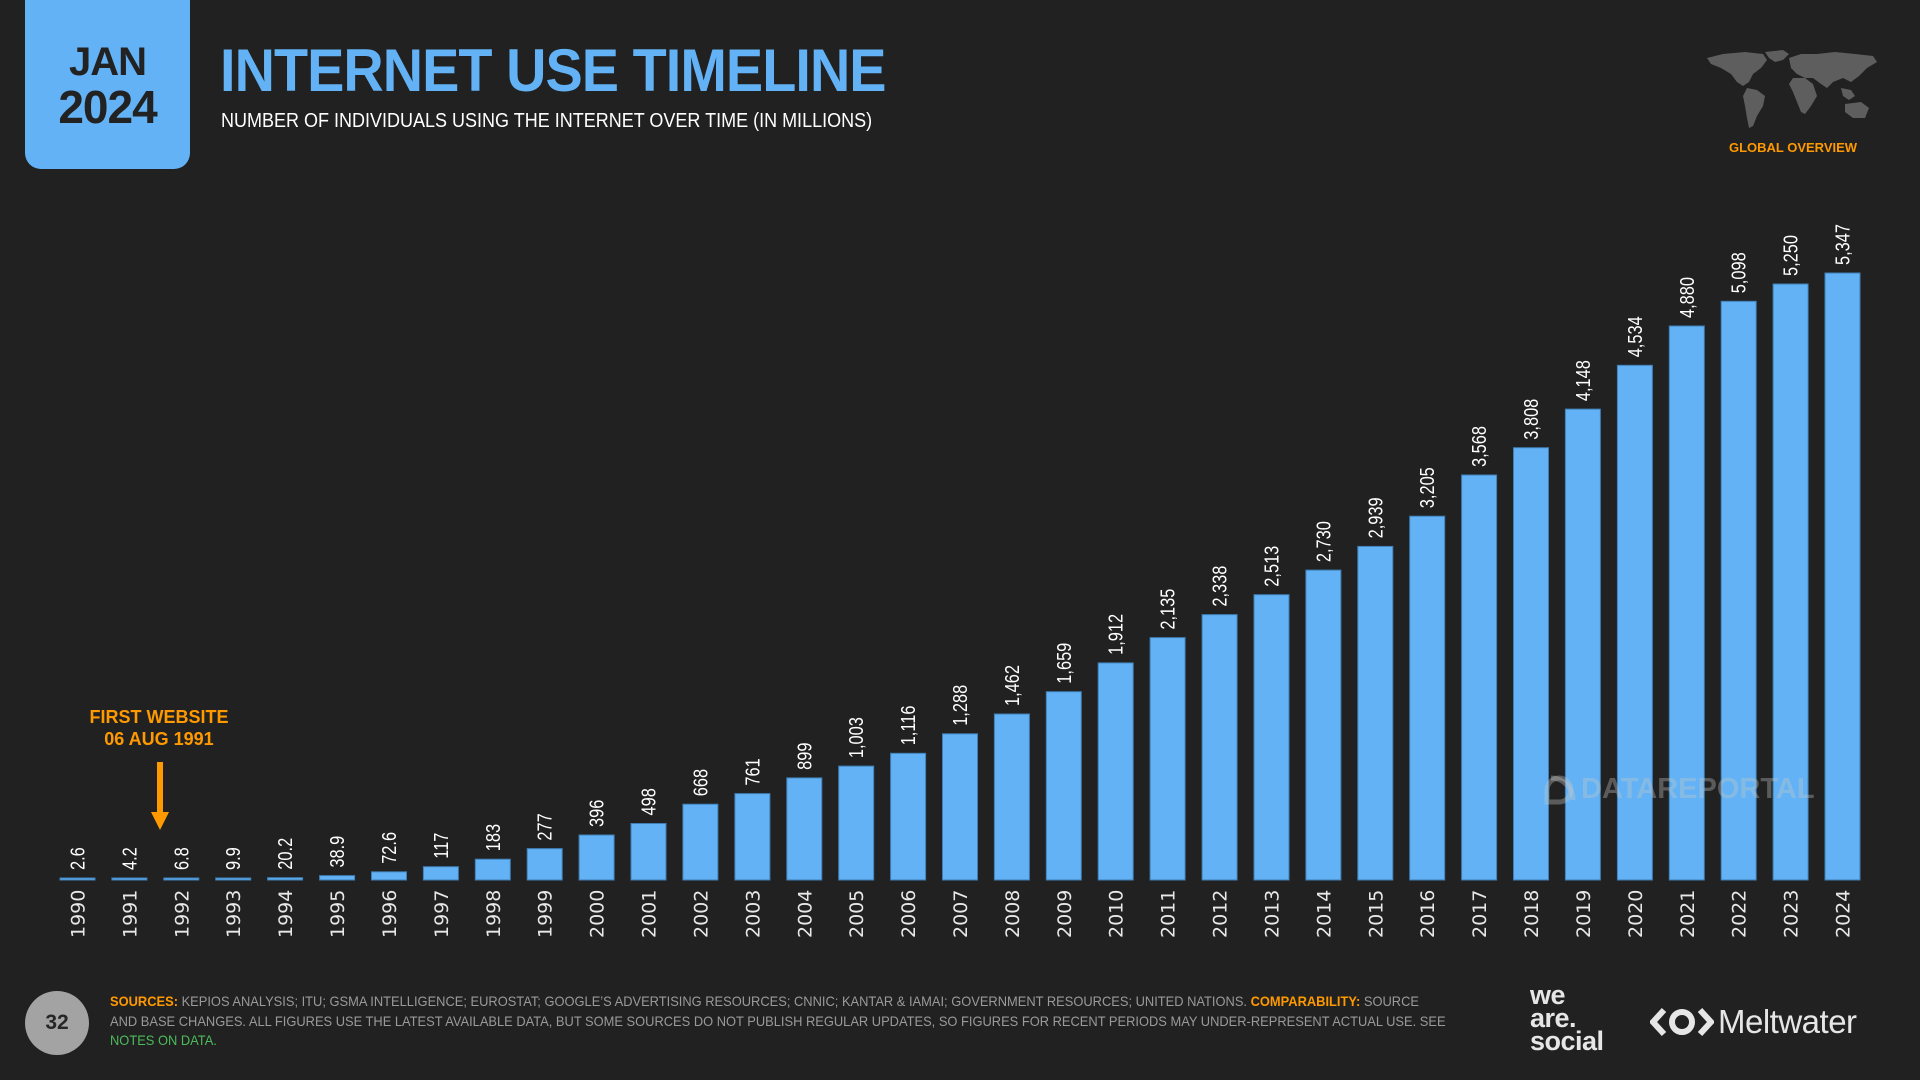  What do you see at coordinates (1117, 914) in the screenshot?
I see `year-label-2010: 2010` at bounding box center [1117, 914].